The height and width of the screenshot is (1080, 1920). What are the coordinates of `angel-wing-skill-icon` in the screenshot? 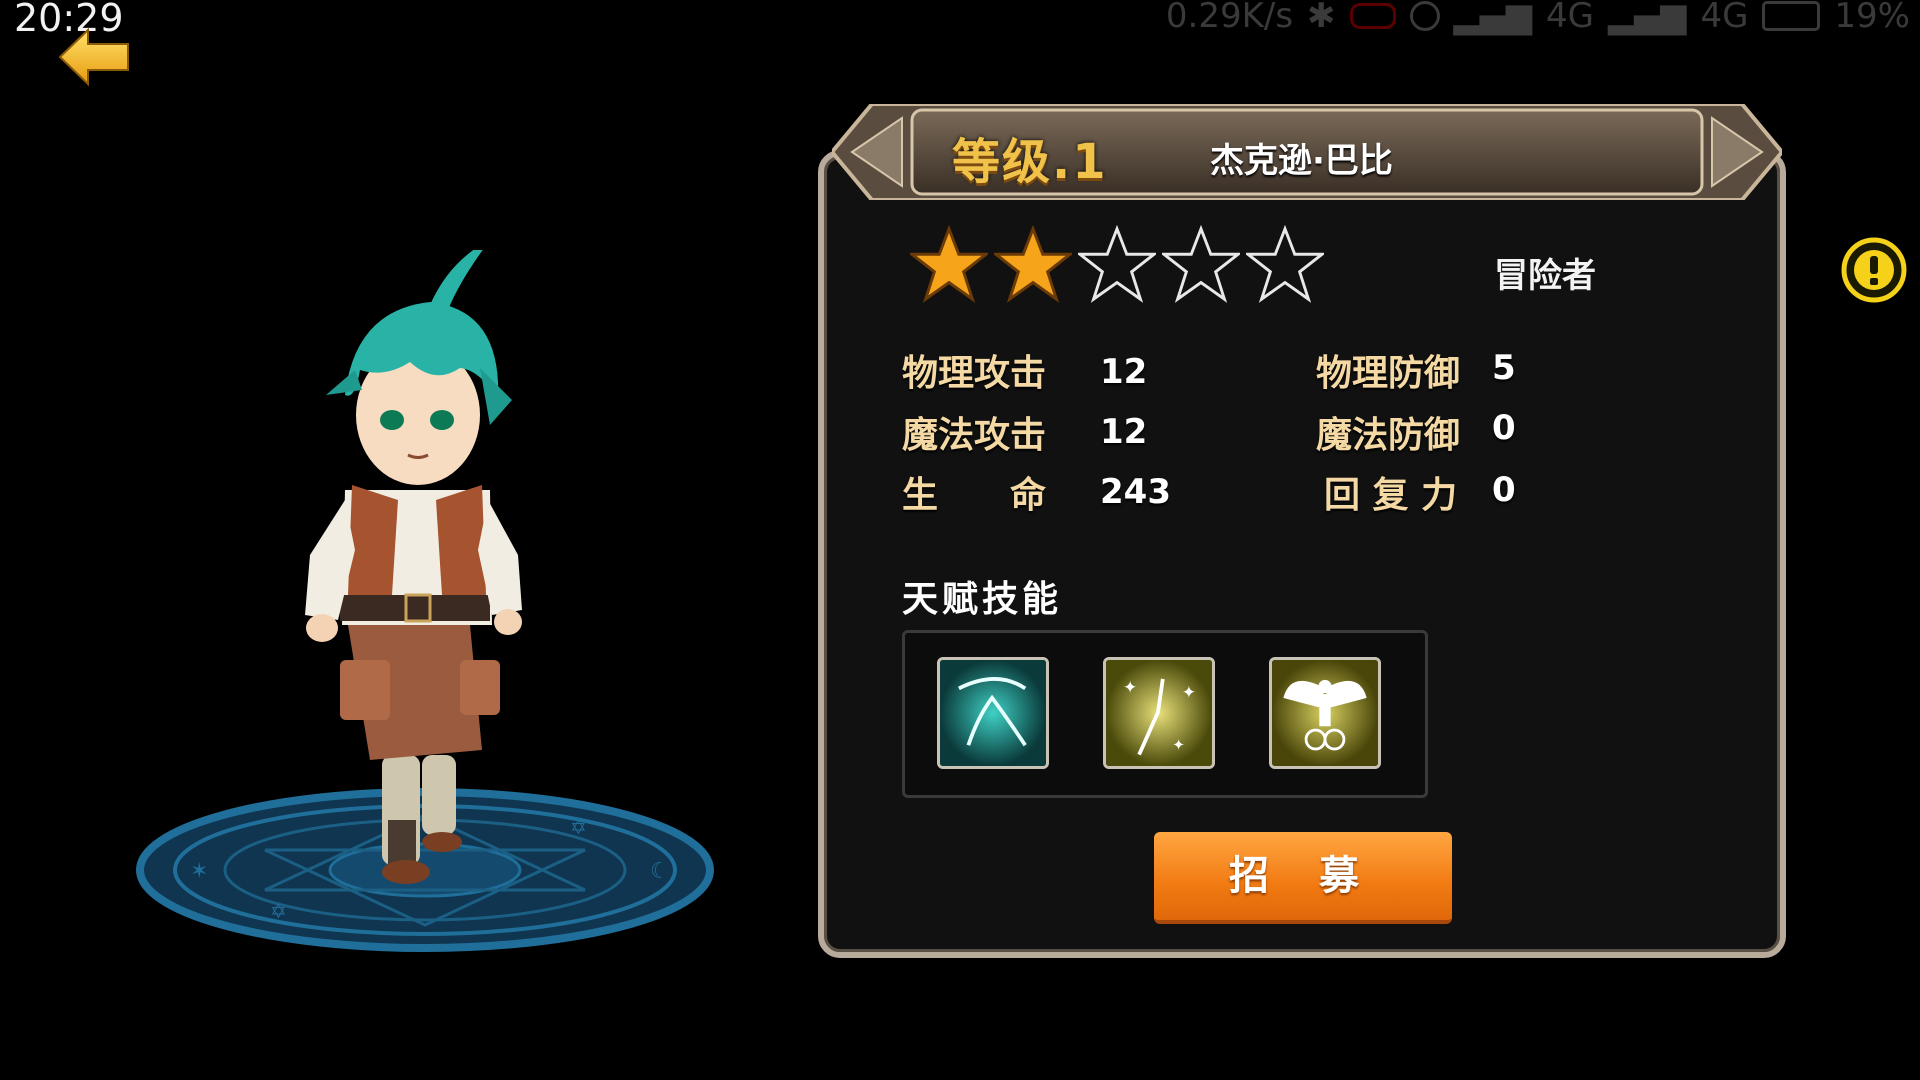 It's located at (1325, 713).